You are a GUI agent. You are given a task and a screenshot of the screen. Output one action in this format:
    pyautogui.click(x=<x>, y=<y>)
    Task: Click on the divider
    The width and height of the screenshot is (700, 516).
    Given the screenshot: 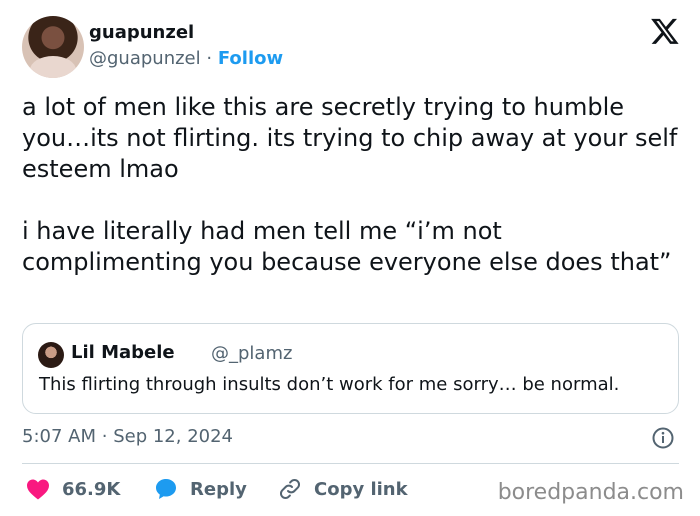 What is the action you would take?
    pyautogui.click(x=350, y=463)
    